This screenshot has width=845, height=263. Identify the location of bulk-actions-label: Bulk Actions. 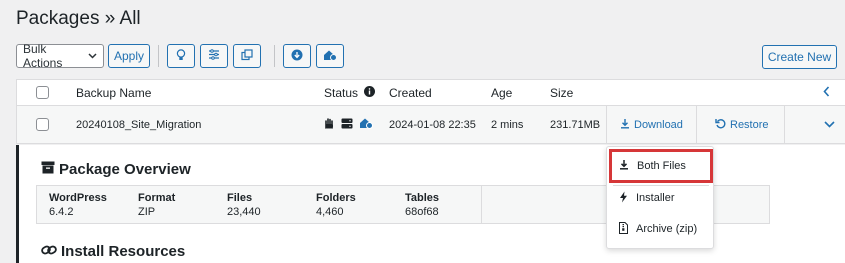
(43, 56).